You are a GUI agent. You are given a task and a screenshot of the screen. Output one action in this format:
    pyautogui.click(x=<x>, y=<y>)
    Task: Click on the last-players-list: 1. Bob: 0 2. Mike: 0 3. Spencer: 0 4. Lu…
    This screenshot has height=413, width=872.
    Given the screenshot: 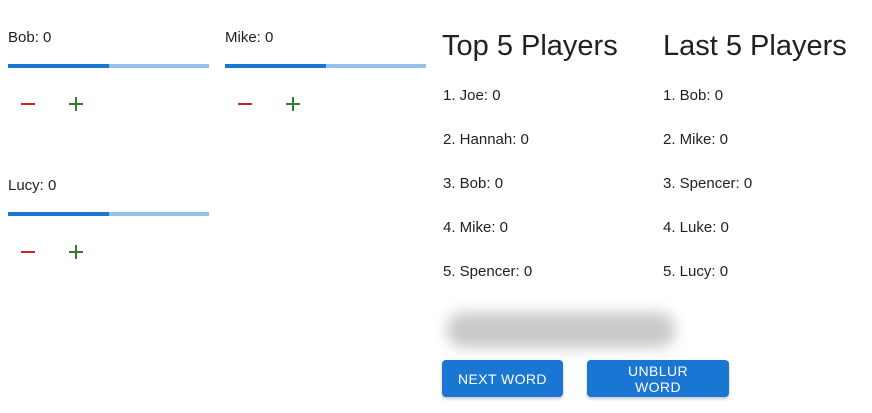 What is the action you would take?
    pyautogui.click(x=707, y=196)
    